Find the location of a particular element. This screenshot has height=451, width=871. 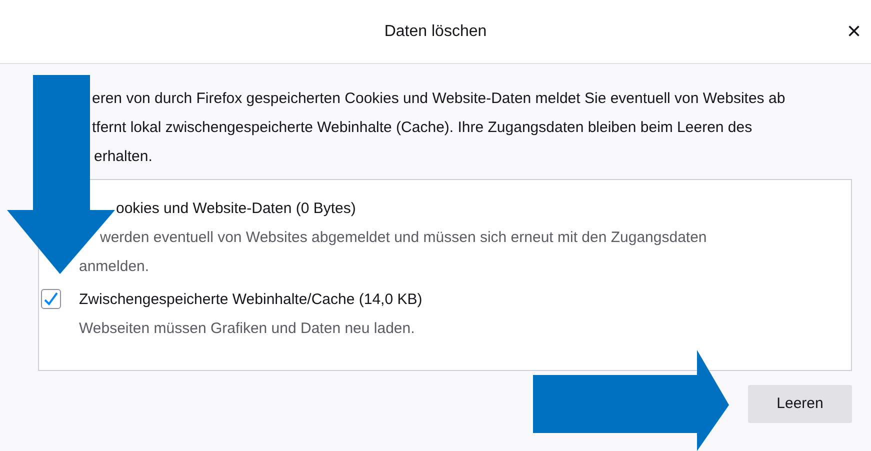

option-description: werden eventuell von Websites abgemeldet und müssen sich erneut mit den Zugangsdaten is located at coordinates (403, 238).